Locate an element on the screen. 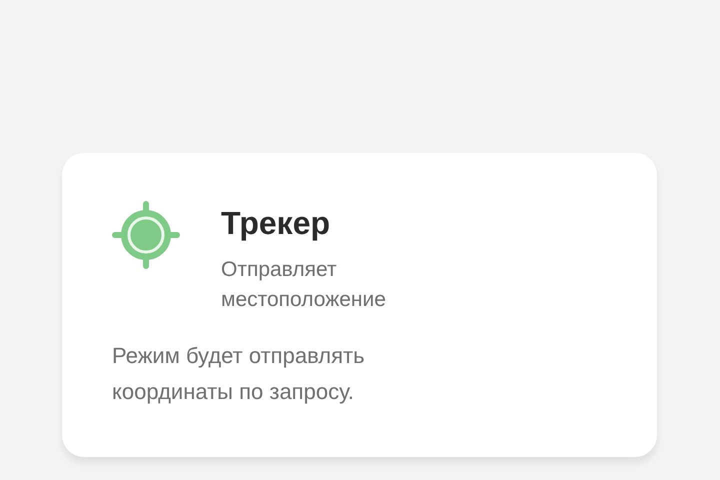 The width and height of the screenshot is (720, 480). location-target-icon is located at coordinates (146, 235).